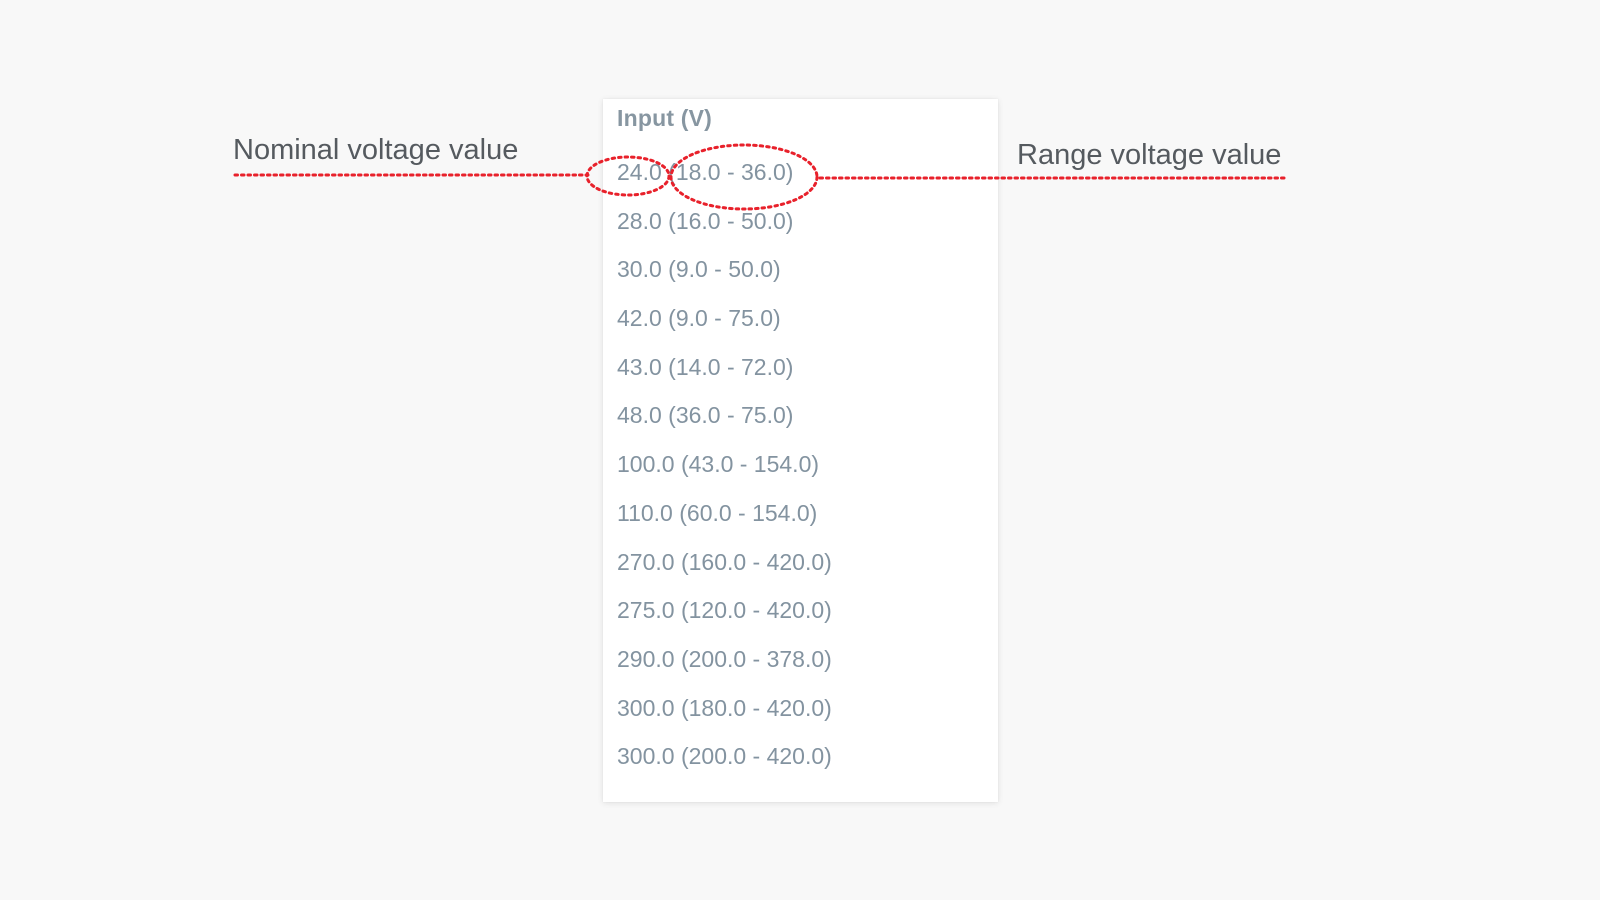 The width and height of the screenshot is (1600, 900). What do you see at coordinates (724, 668) in the screenshot?
I see `voltage-option: 290.0 (200.0 - 378.0)` at bounding box center [724, 668].